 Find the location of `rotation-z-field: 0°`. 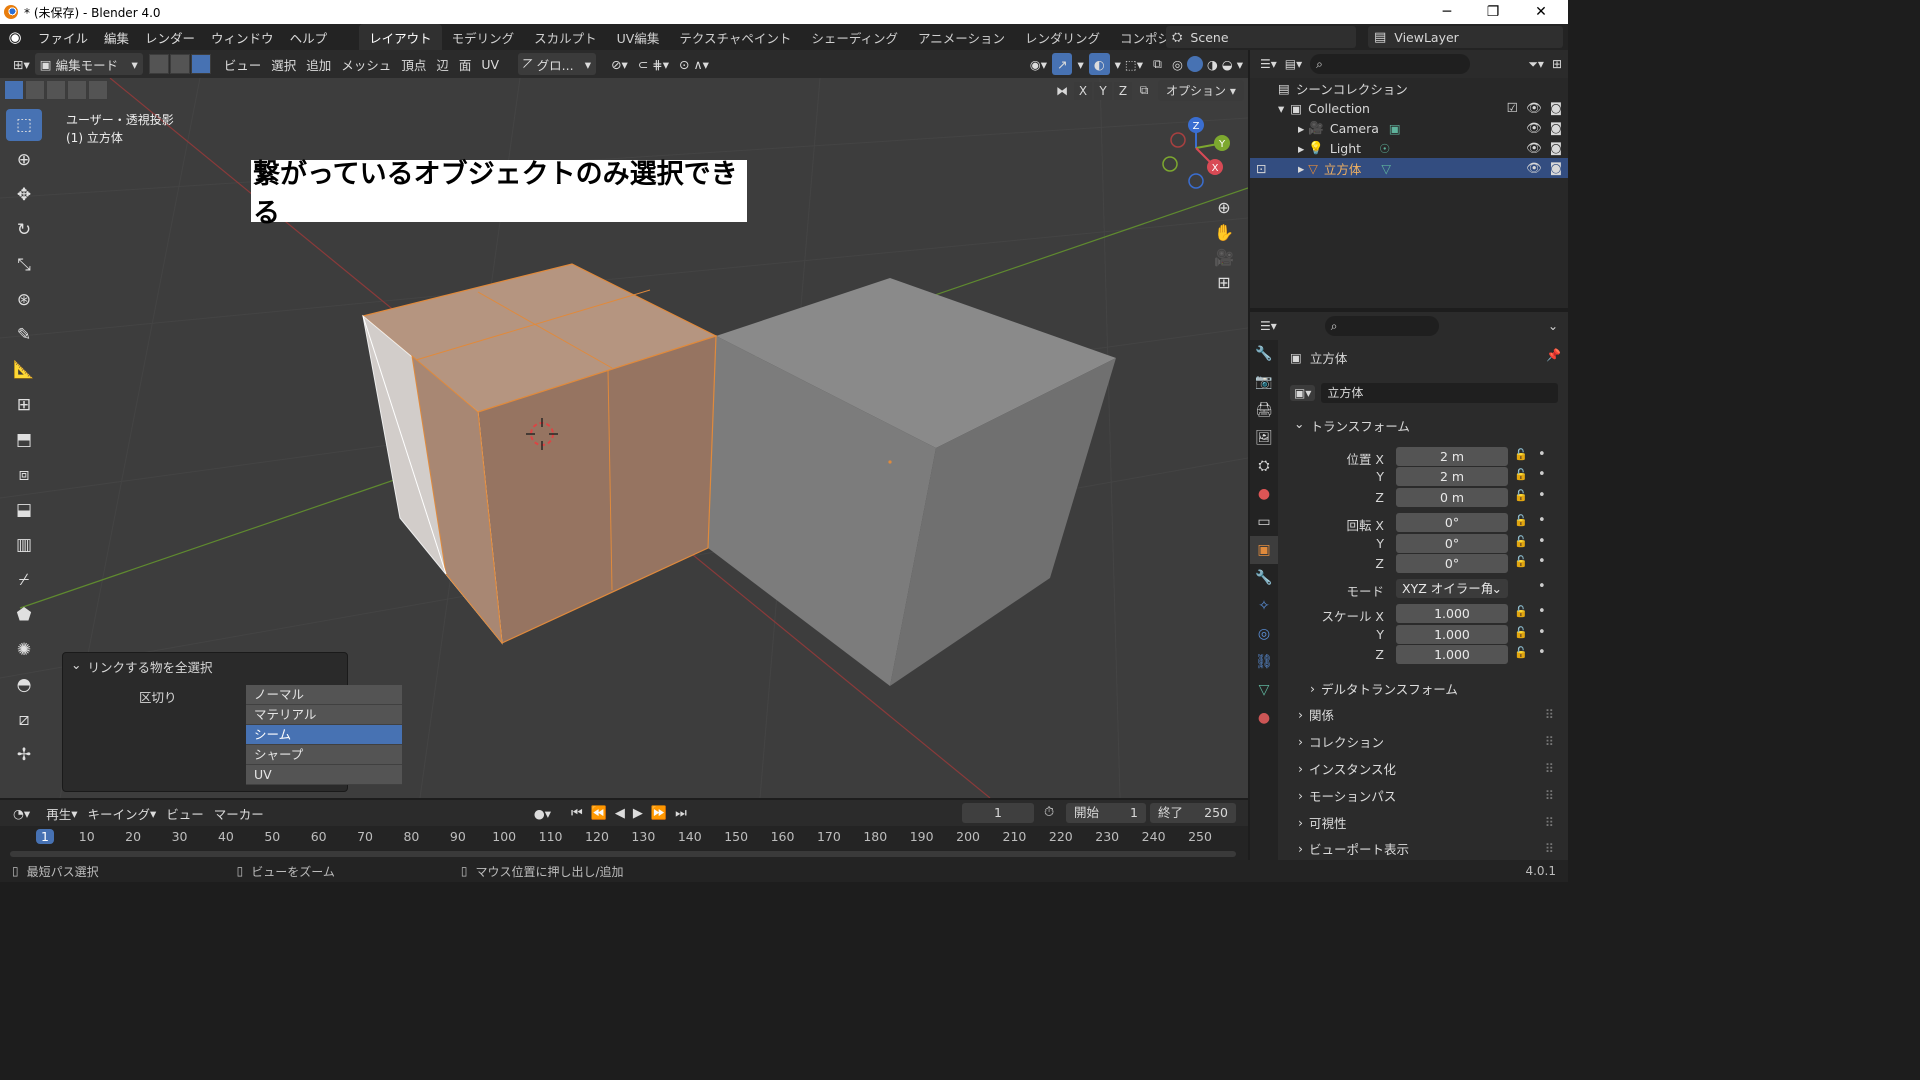

rotation-z-field: 0° is located at coordinates (1452, 563).